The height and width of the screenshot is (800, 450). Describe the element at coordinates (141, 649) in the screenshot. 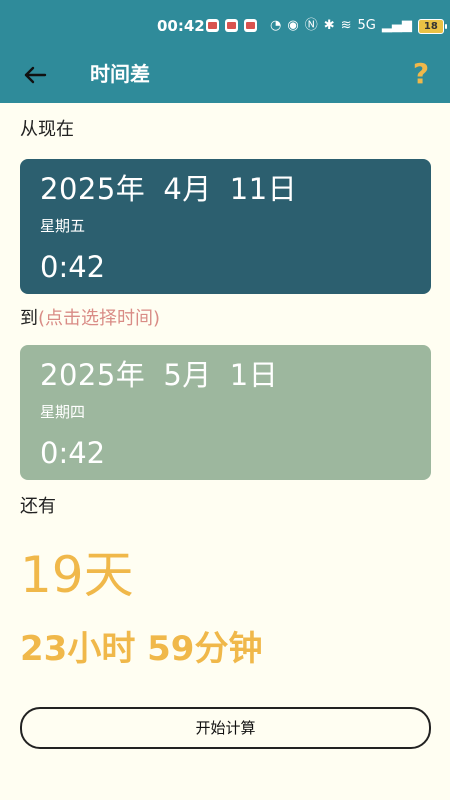

I see `result-hours-minutes: 23小时 59分钟` at that location.